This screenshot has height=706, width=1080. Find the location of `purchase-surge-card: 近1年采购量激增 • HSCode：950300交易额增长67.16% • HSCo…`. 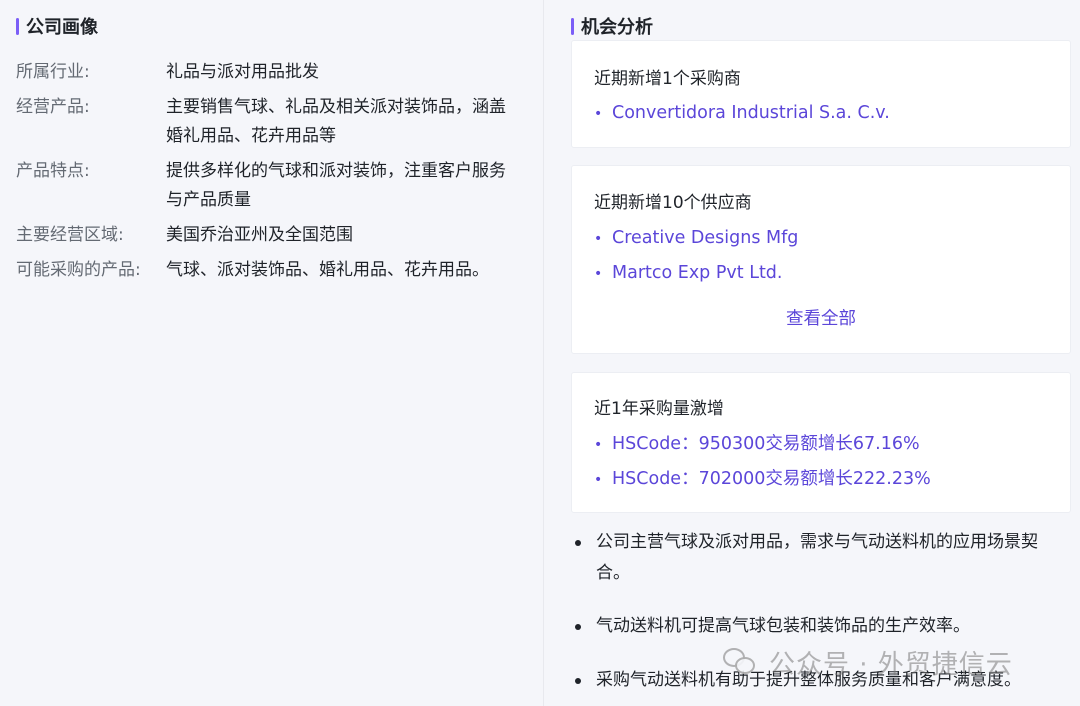

purchase-surge-card: 近1年采购量激增 • HSCode：950300交易额增长67.16% • HSCo… is located at coordinates (821, 442).